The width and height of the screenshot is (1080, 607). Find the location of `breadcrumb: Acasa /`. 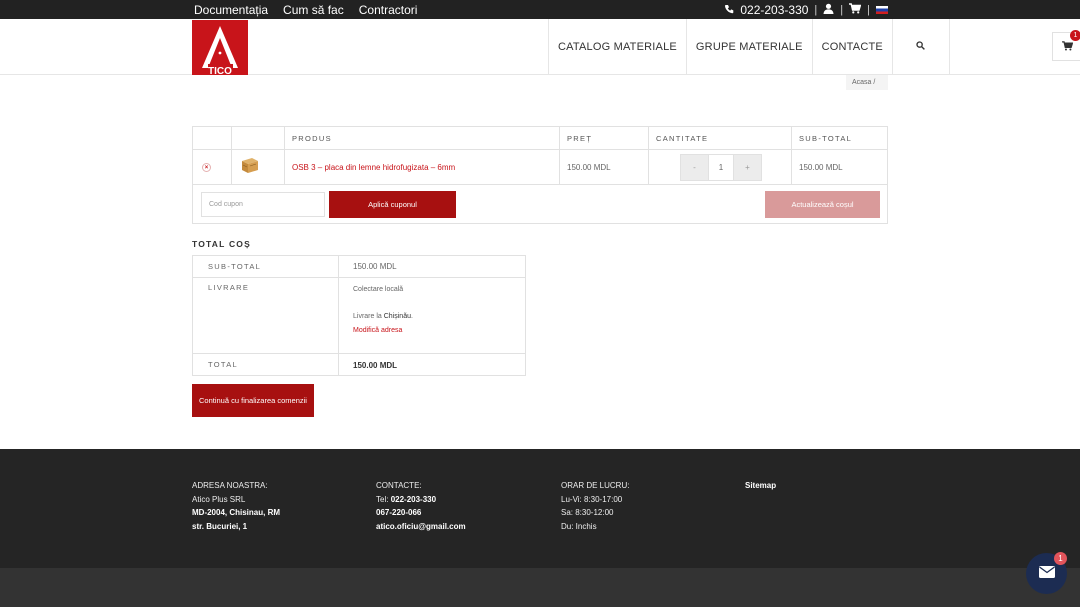

breadcrumb: Acasa / is located at coordinates (867, 82).